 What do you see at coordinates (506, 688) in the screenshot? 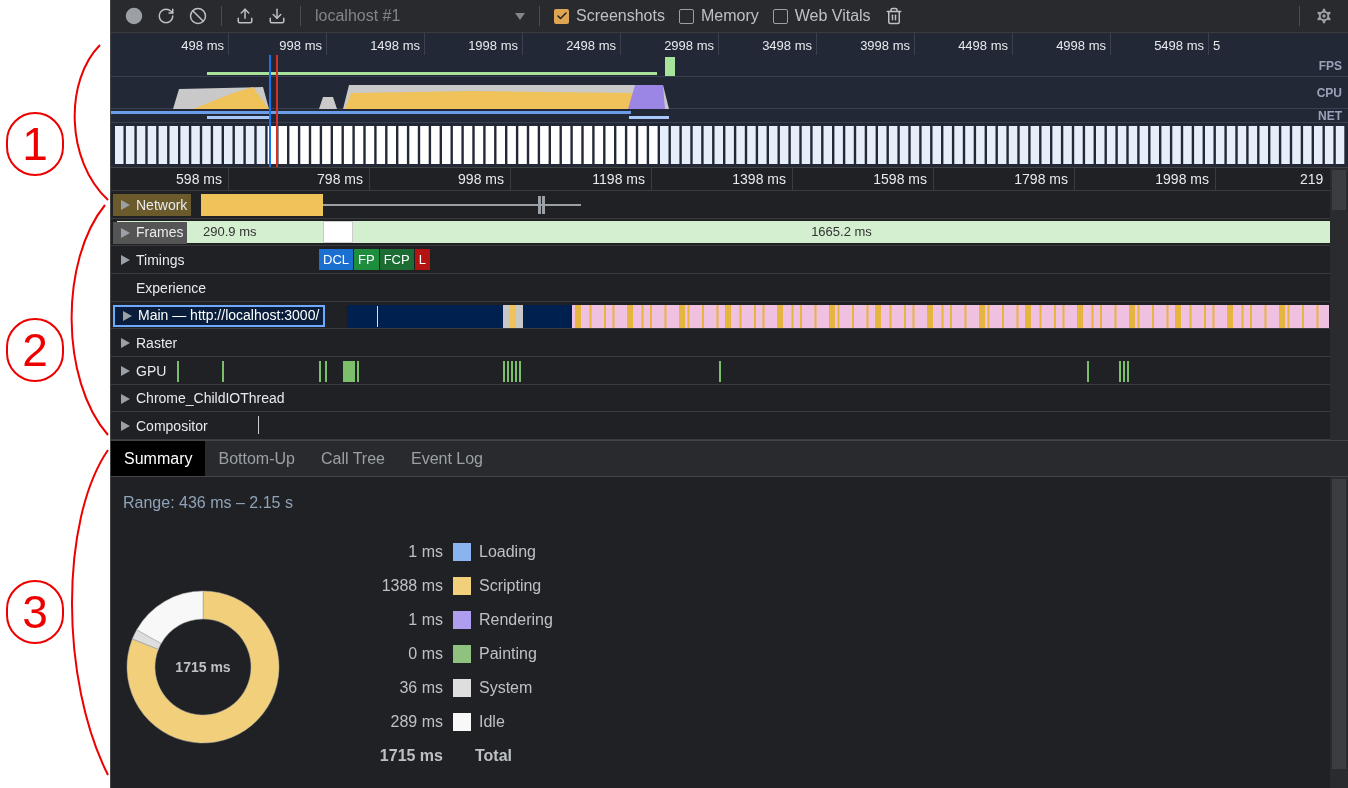
I see `legend-label: System` at bounding box center [506, 688].